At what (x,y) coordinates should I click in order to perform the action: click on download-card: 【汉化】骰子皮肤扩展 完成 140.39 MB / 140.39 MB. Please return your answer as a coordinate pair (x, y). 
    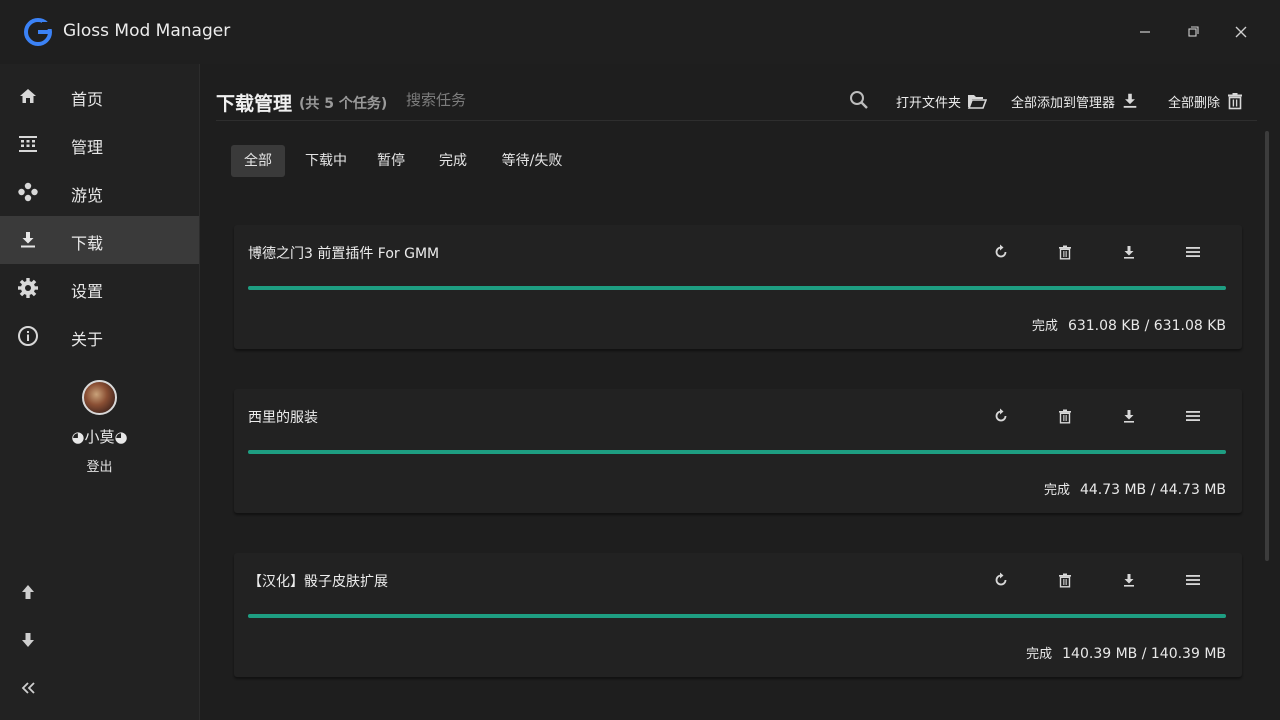
    Looking at the image, I should click on (738, 615).